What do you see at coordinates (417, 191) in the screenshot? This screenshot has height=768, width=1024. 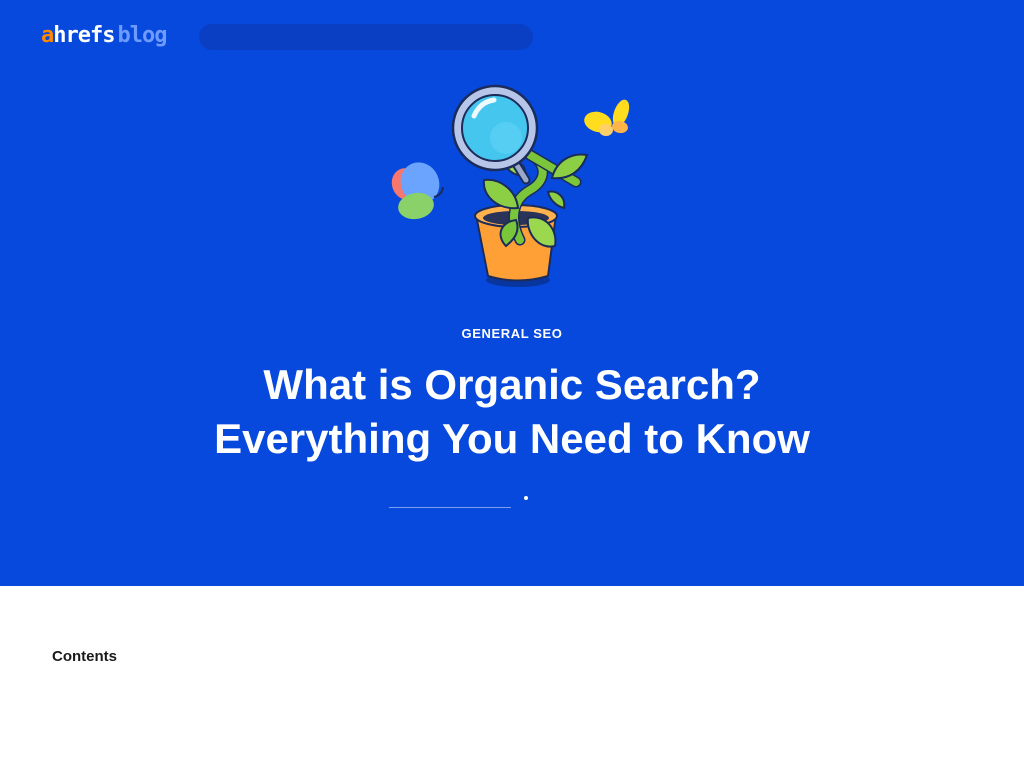 I see `butterfly-left-icon` at bounding box center [417, 191].